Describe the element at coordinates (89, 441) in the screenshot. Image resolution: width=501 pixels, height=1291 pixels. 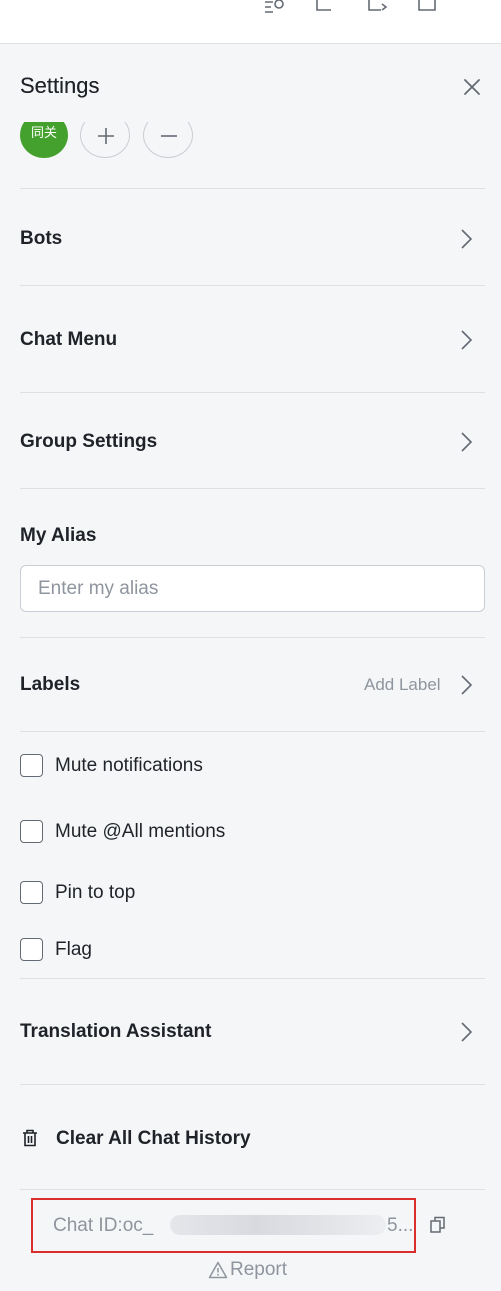
I see `group-settings-label: Group Settings` at that location.